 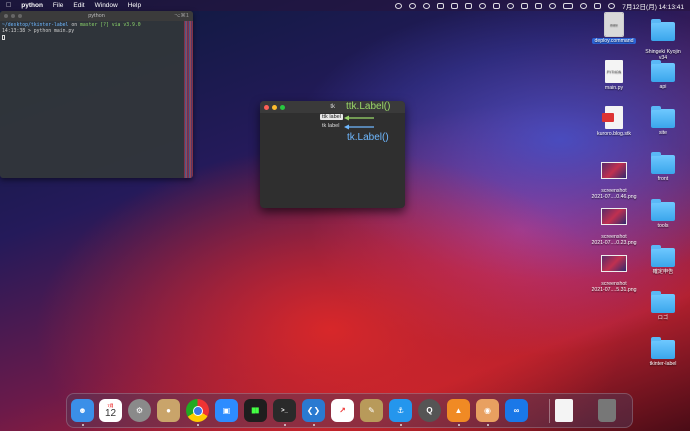 What do you see at coordinates (35, 25) in the screenshot?
I see `prompt-path: ~/desktop/tkinter-label` at bounding box center [35, 25].